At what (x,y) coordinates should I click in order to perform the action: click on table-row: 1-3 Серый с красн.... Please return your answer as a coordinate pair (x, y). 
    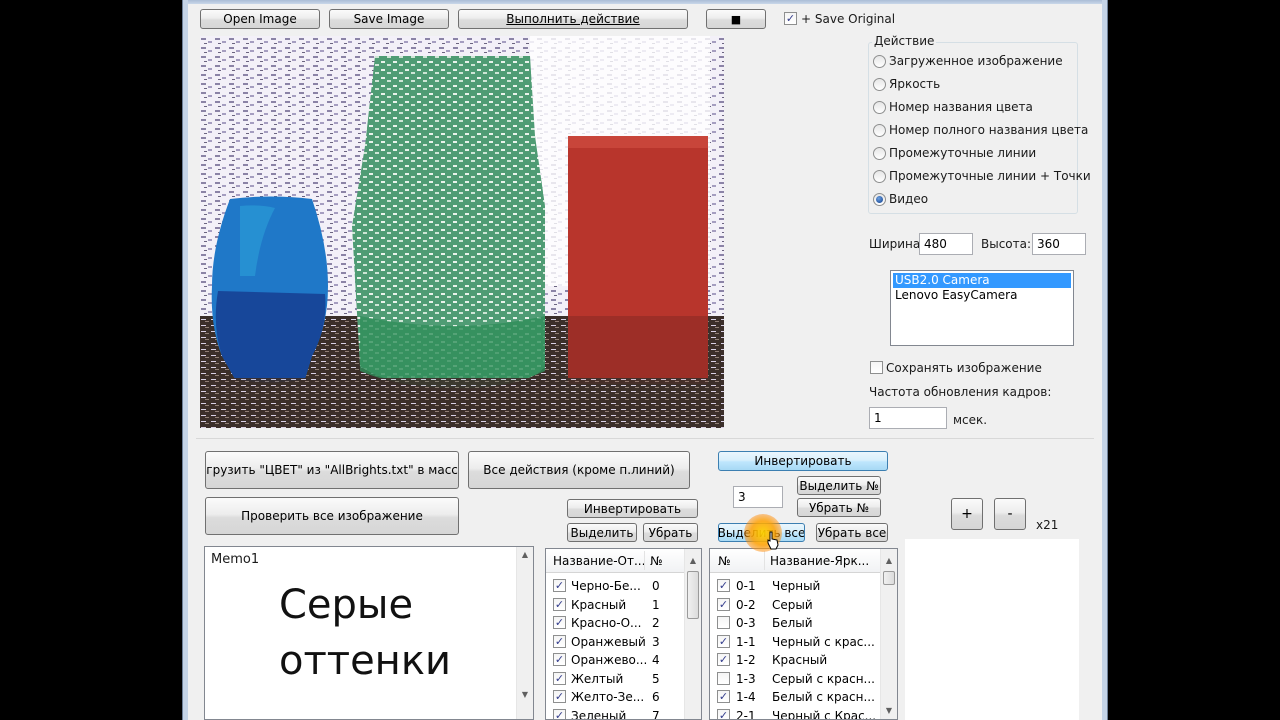
    Looking at the image, I should click on (795, 679).